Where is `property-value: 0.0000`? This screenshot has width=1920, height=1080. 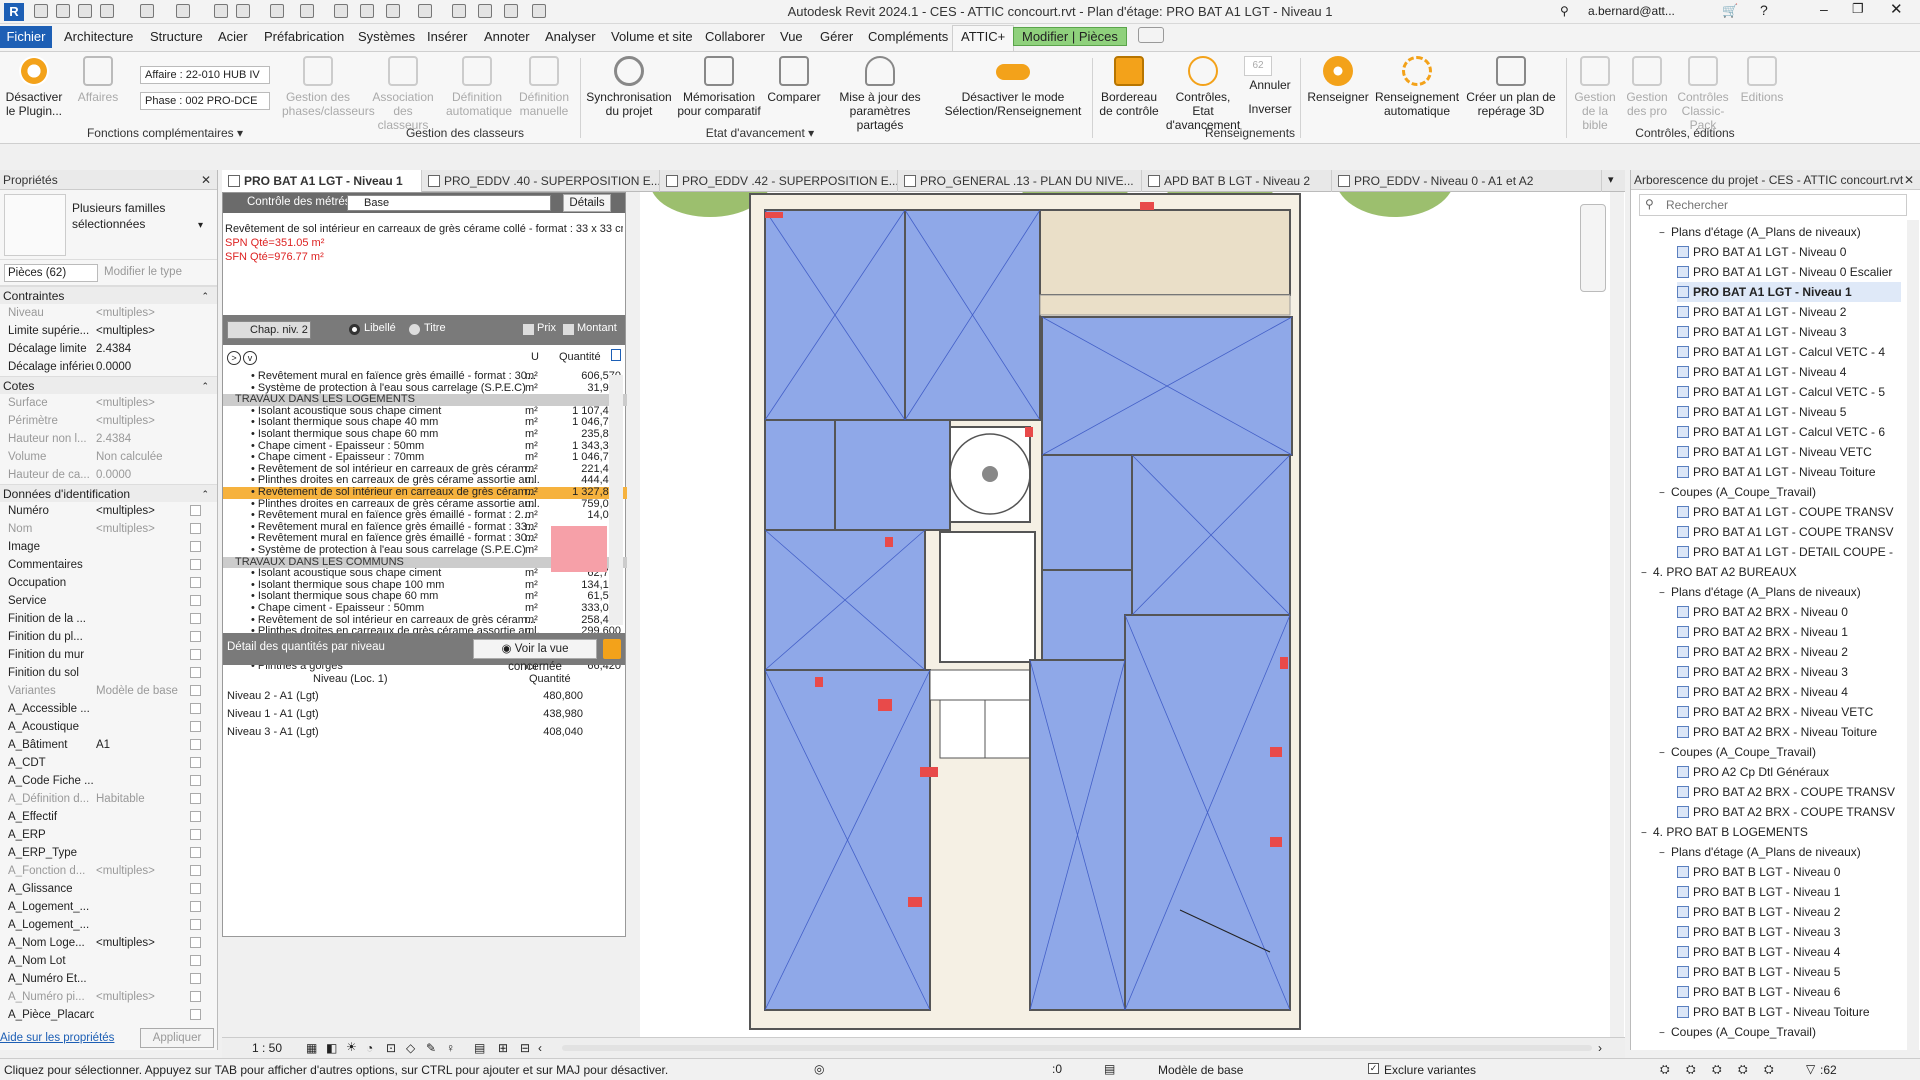 property-value: 0.0000 is located at coordinates (141, 367).